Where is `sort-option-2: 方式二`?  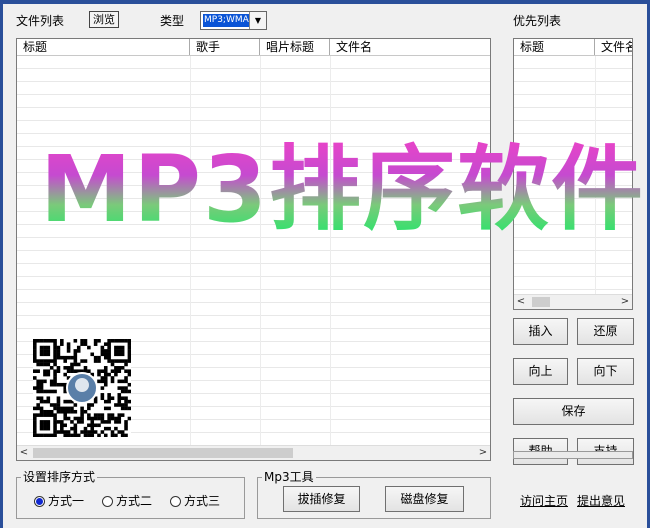 sort-option-2: 方式二 is located at coordinates (127, 500).